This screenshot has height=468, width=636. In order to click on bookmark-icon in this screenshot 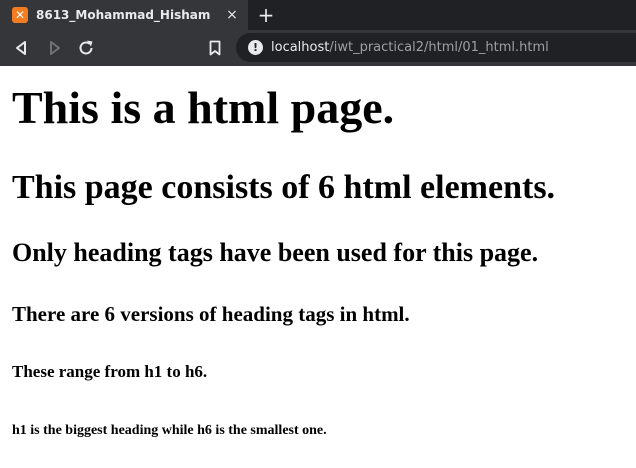, I will do `click(215, 48)`.